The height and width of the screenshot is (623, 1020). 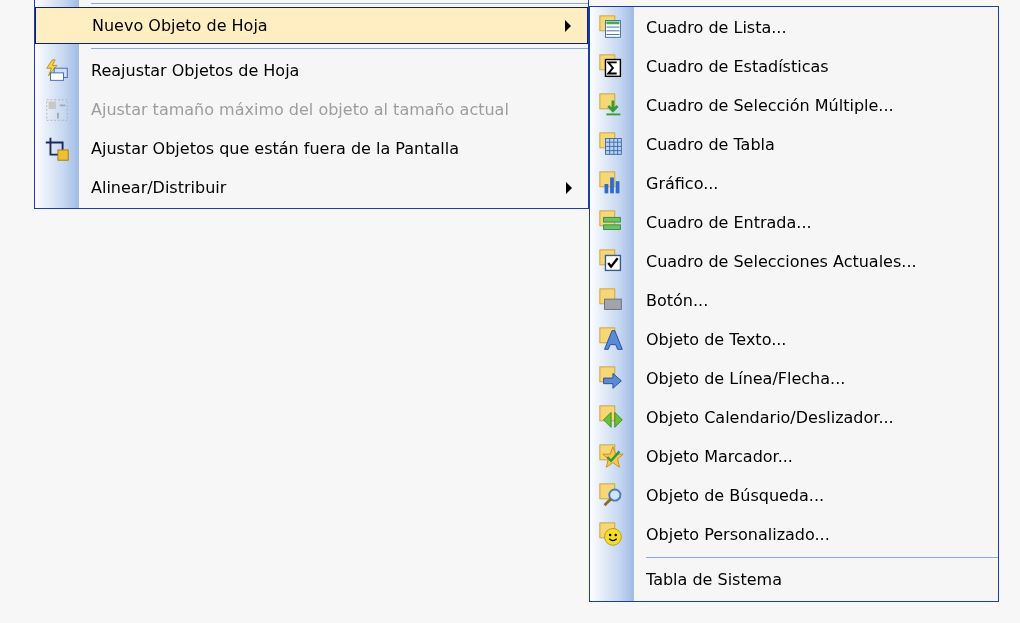 What do you see at coordinates (311, 70) in the screenshot?
I see `menu-item: Reajustar Objetos de Hoja` at bounding box center [311, 70].